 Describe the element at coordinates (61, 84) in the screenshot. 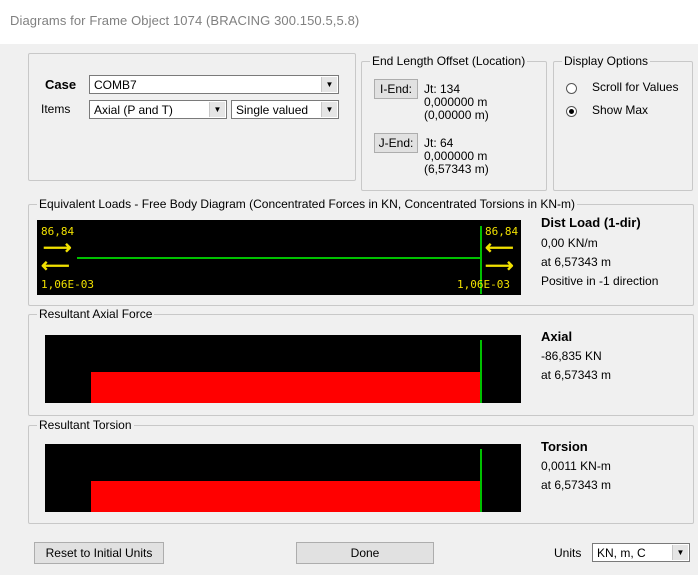

I see `case-label: Case` at that location.